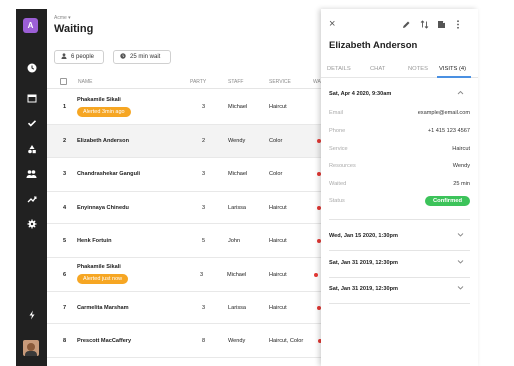  Describe the element at coordinates (204, 341) in the screenshot. I see `party-size: 8` at that location.